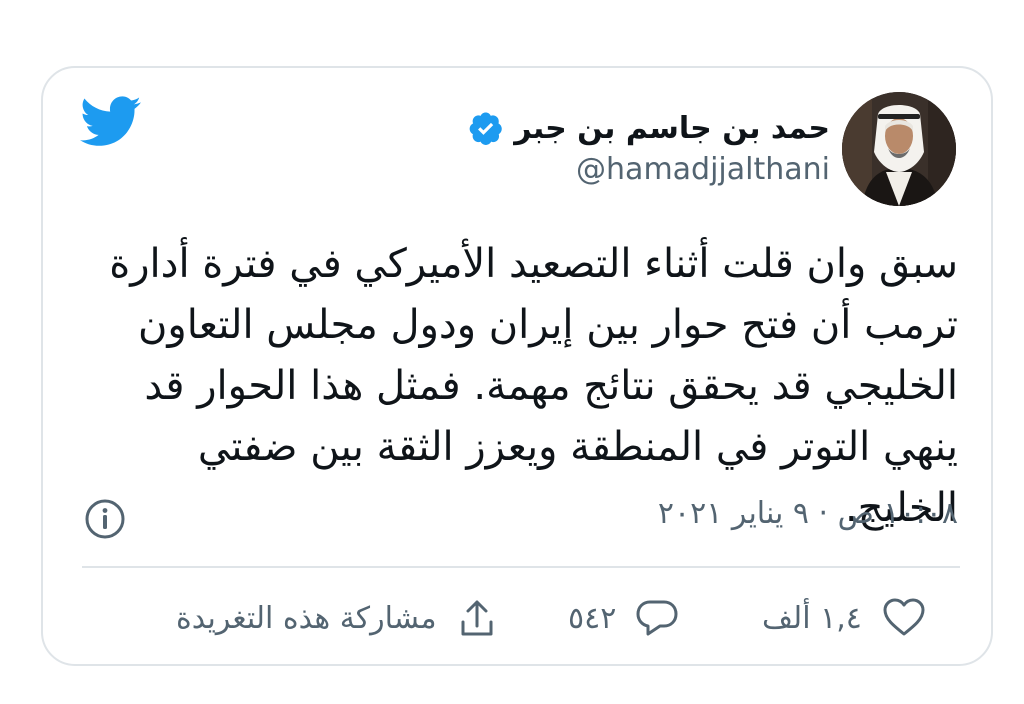 This screenshot has width=1024, height=704. Describe the element at coordinates (672, 128) in the screenshot. I see `author-display-name: حمد بن جاسم بن جبر` at that location.